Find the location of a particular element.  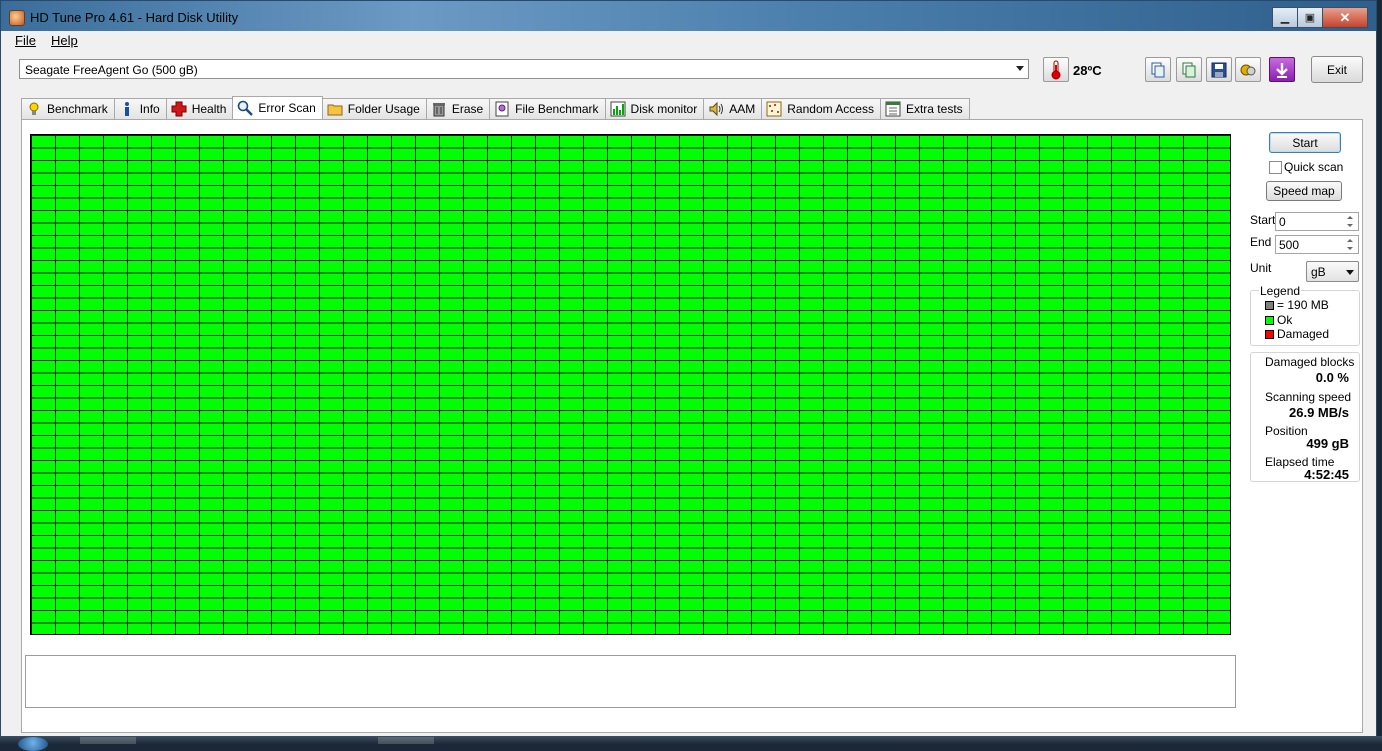

random-access-icon is located at coordinates (774, 109).